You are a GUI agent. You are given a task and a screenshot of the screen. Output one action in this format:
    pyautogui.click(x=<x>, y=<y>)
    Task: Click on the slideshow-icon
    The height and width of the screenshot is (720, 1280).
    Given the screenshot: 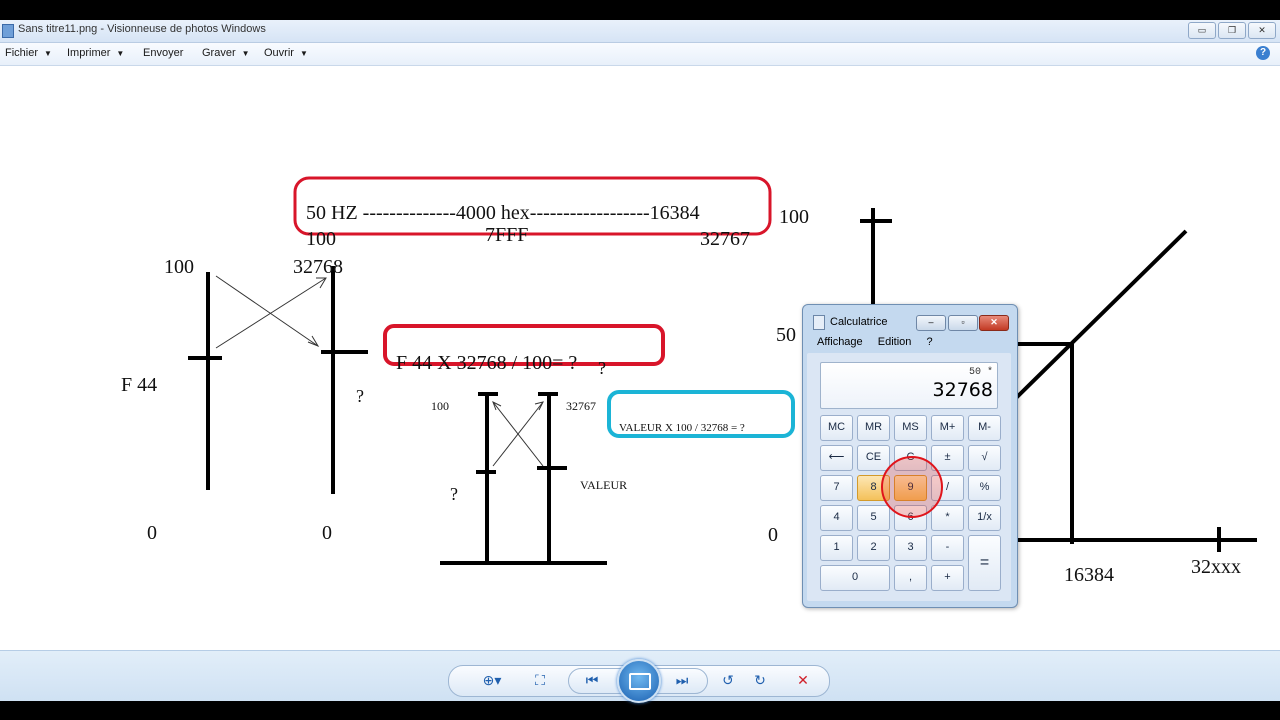 What is the action you would take?
    pyautogui.click(x=640, y=681)
    